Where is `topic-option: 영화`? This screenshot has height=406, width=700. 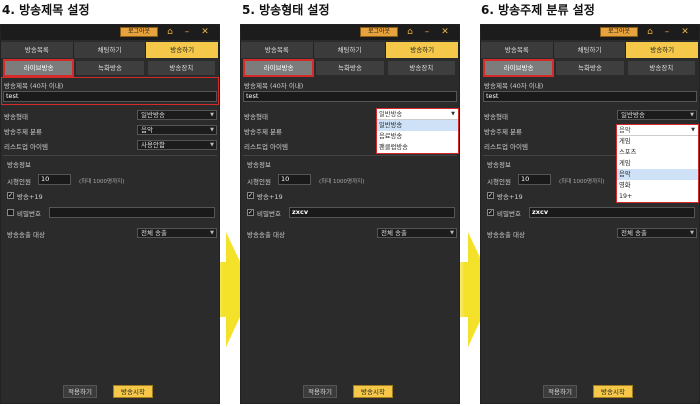
topic-option: 영화 is located at coordinates (657, 185).